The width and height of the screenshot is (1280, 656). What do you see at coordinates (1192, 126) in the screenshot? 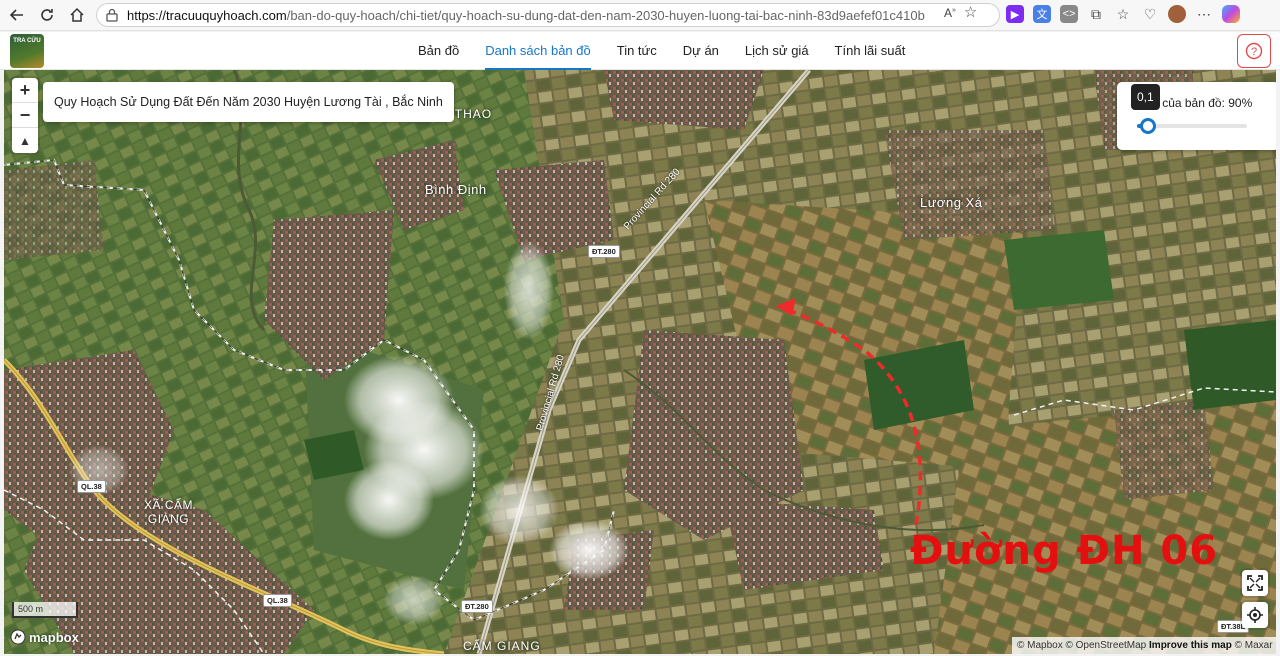
I see `opacity-slider` at bounding box center [1192, 126].